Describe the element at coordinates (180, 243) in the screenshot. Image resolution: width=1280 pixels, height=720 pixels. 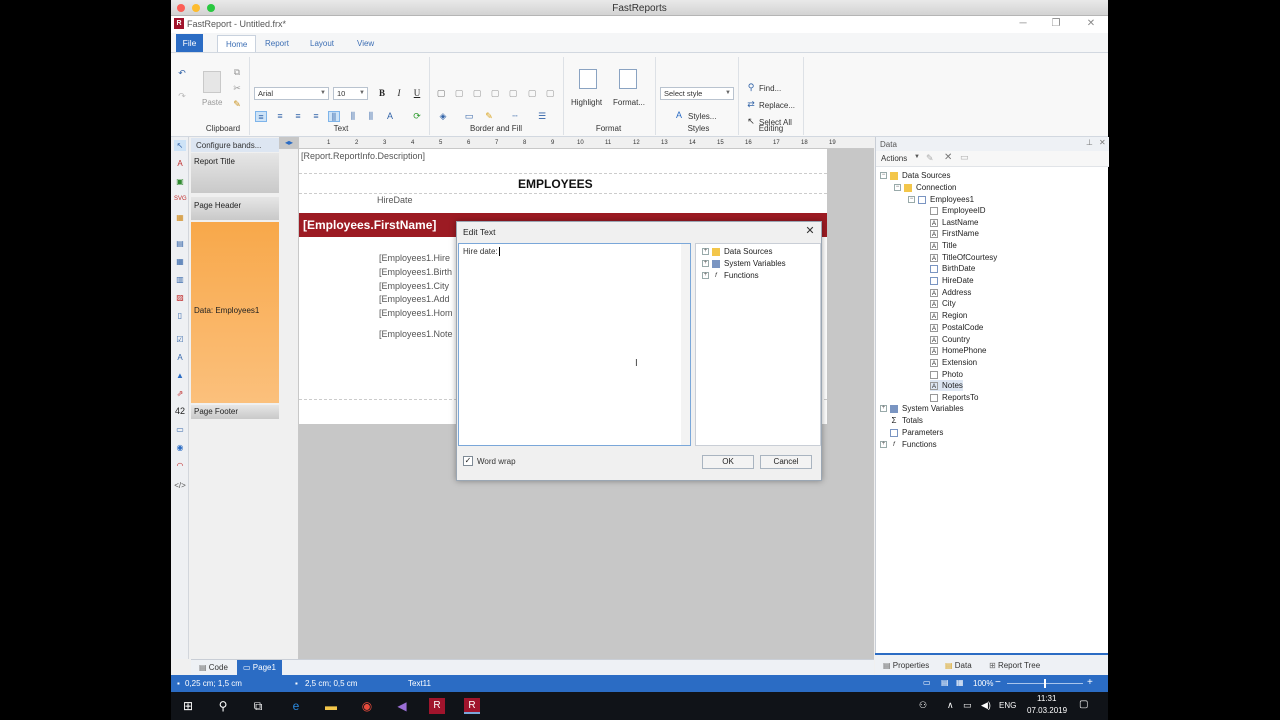
I see `subreport-tool-icon: ▤` at that location.